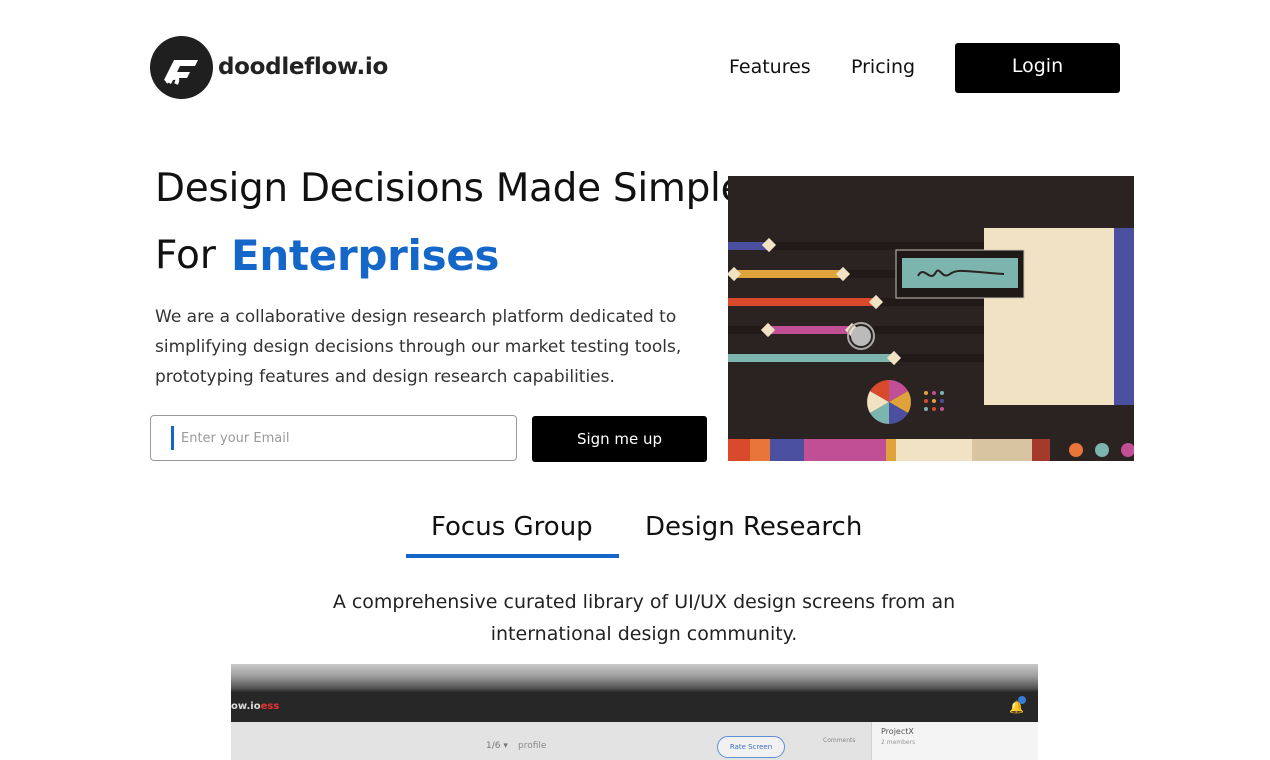 This screenshot has height=760, width=1270. What do you see at coordinates (532, 746) in the screenshot?
I see `preview-profile: profile` at bounding box center [532, 746].